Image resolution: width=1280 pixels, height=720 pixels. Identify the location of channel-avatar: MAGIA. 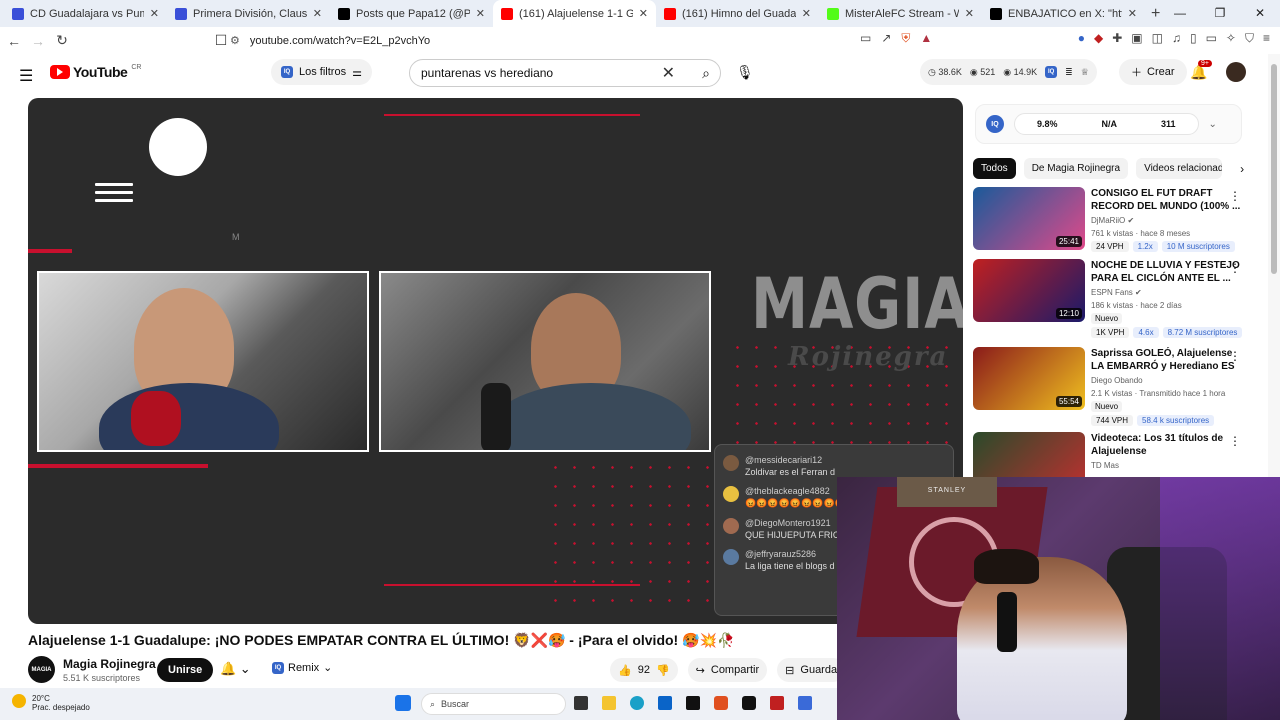
(41, 669).